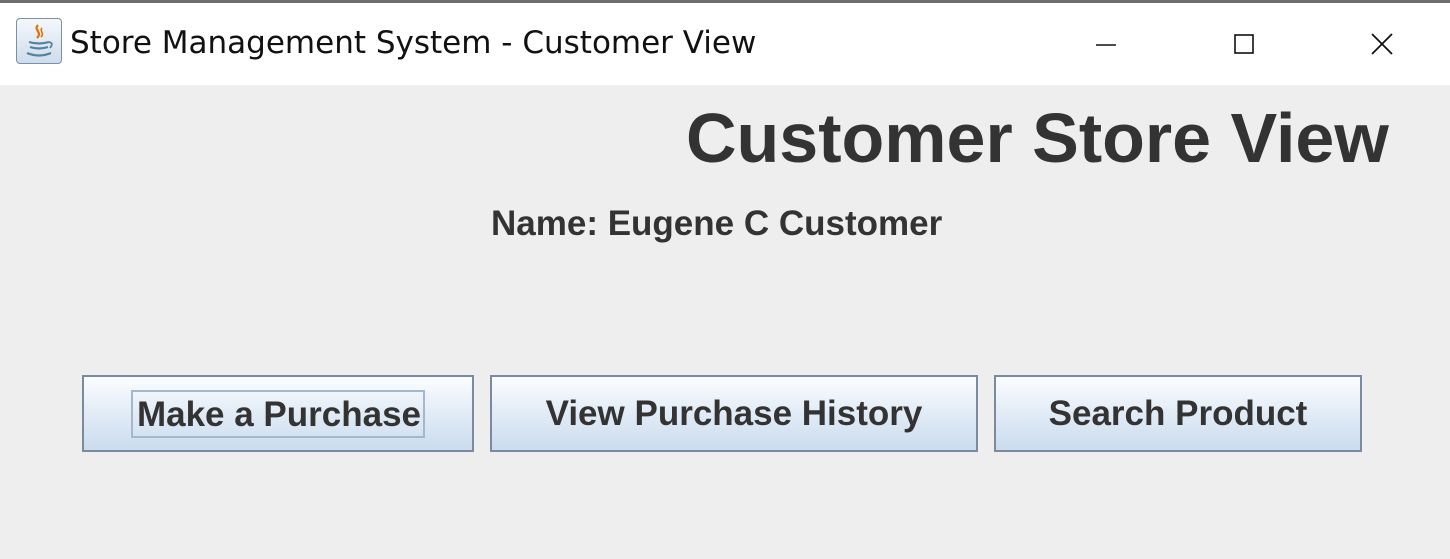 The height and width of the screenshot is (559, 1450). I want to click on close-button, so click(1381, 44).